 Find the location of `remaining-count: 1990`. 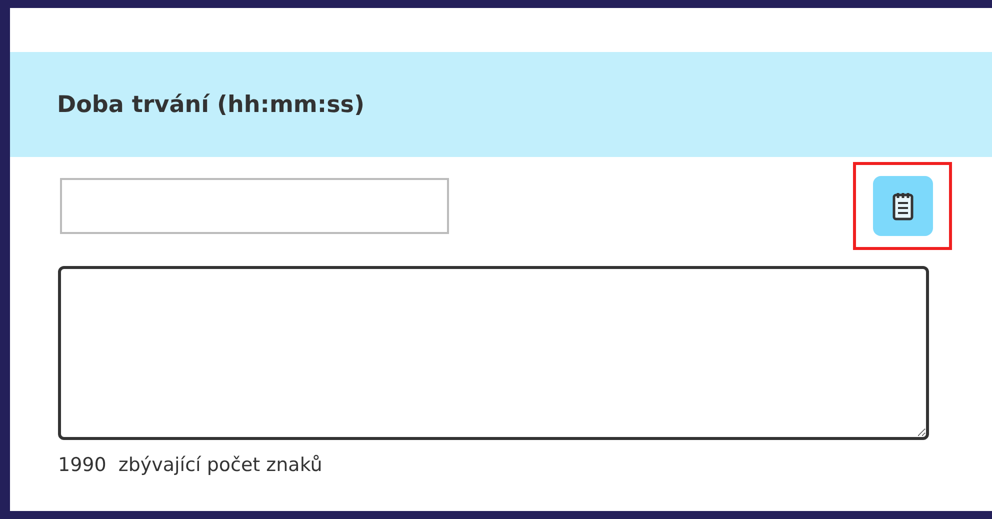

remaining-count: 1990 is located at coordinates (82, 465).